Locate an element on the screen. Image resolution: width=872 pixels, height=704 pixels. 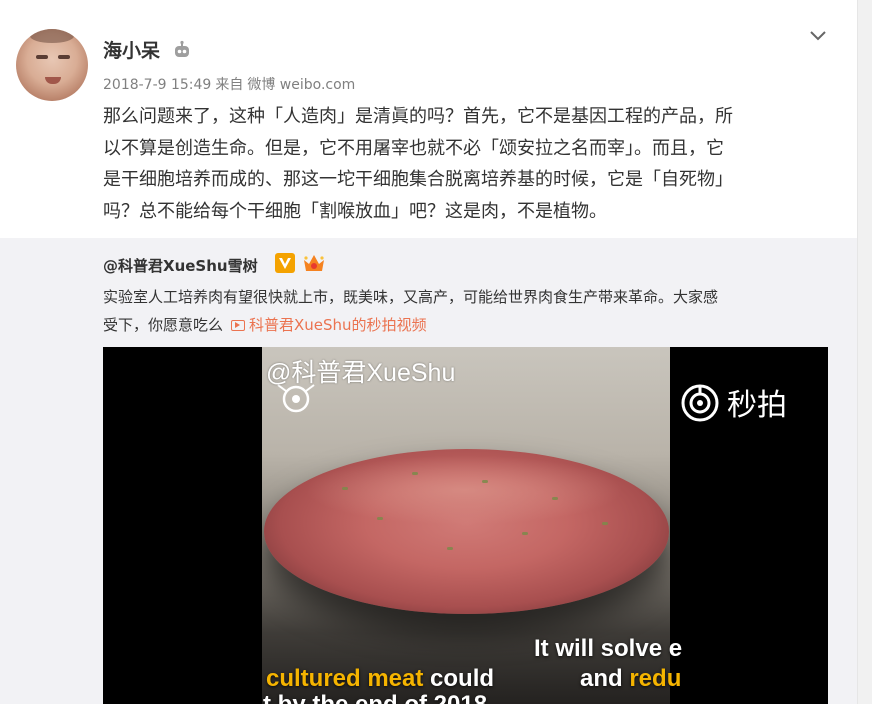
caption-right: It will solve e is located at coordinates (608, 648).